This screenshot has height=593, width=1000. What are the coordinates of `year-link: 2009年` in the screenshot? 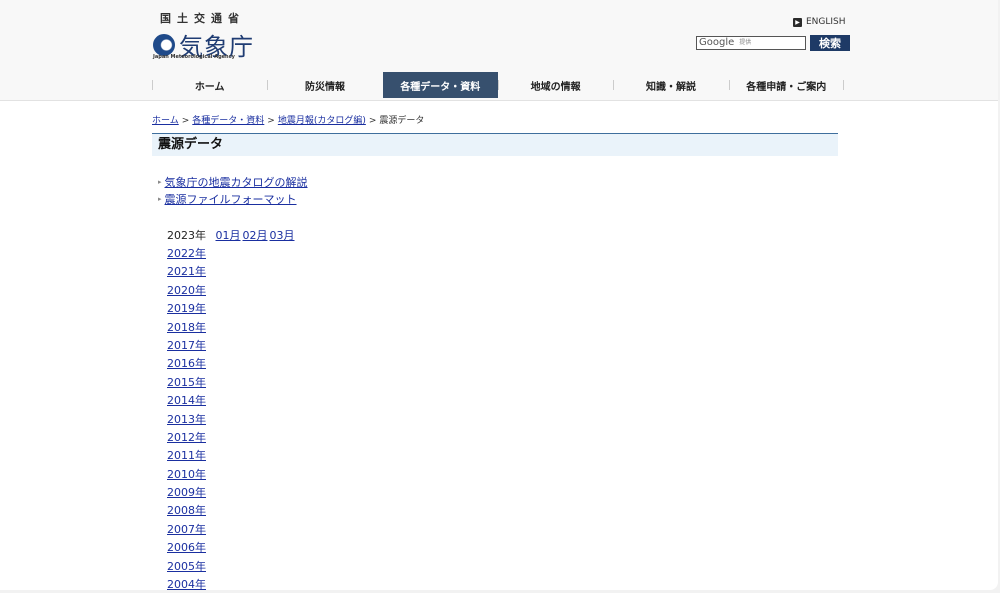 It's located at (186, 493).